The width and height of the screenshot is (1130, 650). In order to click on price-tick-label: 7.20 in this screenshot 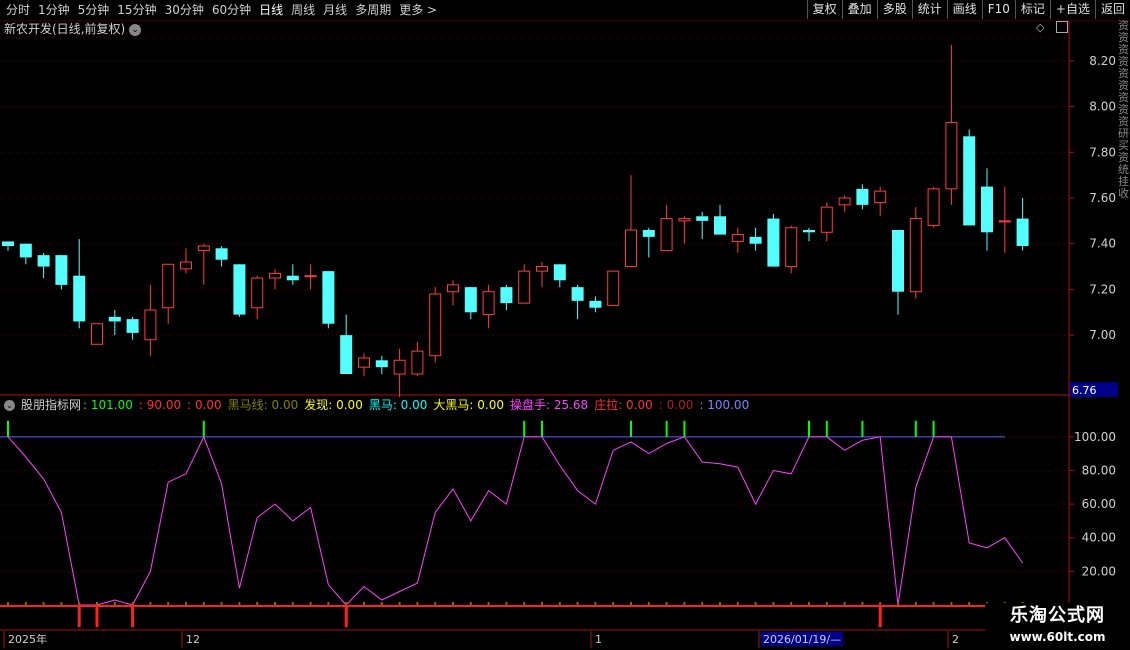, I will do `click(1102, 289)`.